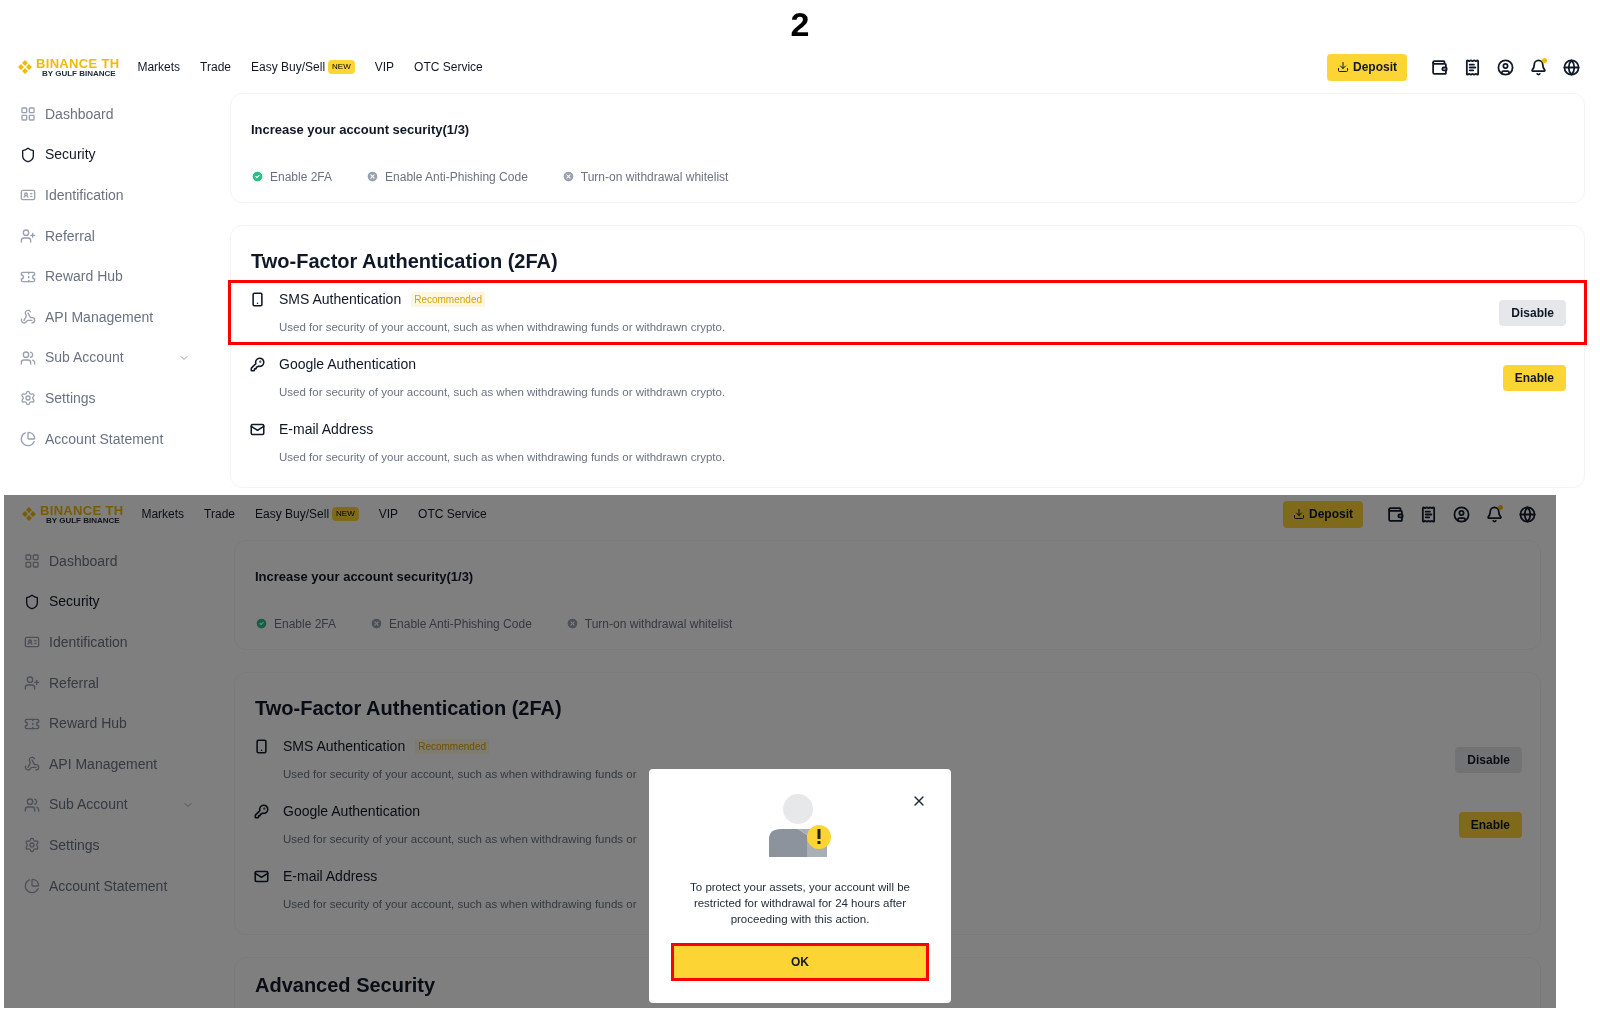  What do you see at coordinates (1472, 67) in the screenshot?
I see `receipt-icon` at bounding box center [1472, 67].